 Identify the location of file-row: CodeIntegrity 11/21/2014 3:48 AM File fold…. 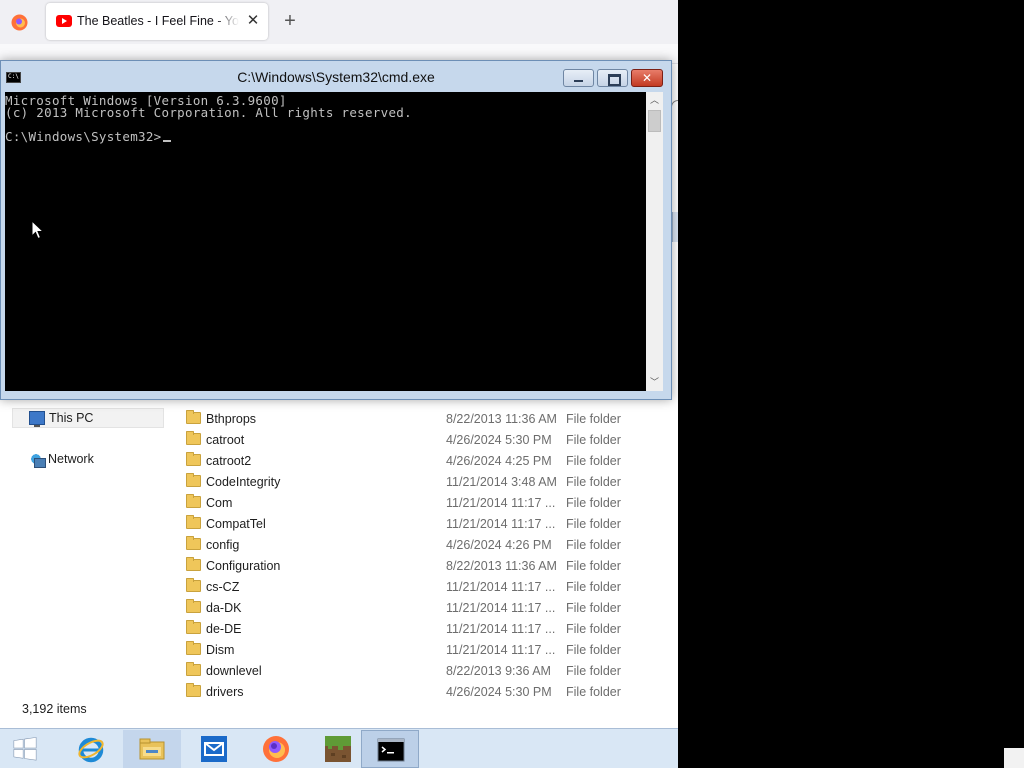
(425, 481).